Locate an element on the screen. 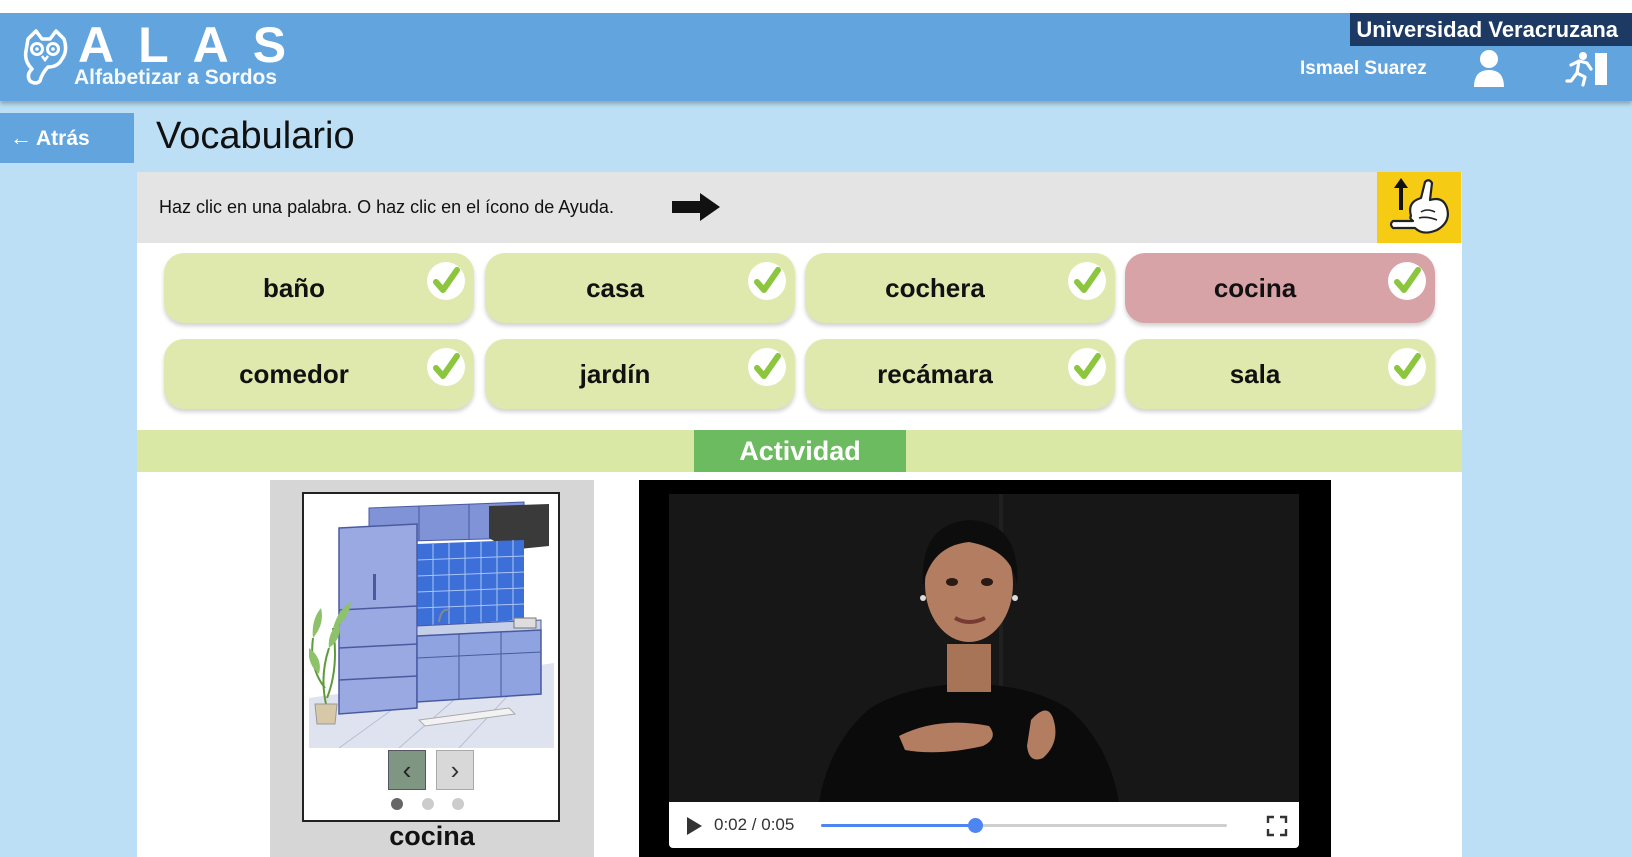 The width and height of the screenshot is (1632, 857). word-label: cocina is located at coordinates (1255, 288).